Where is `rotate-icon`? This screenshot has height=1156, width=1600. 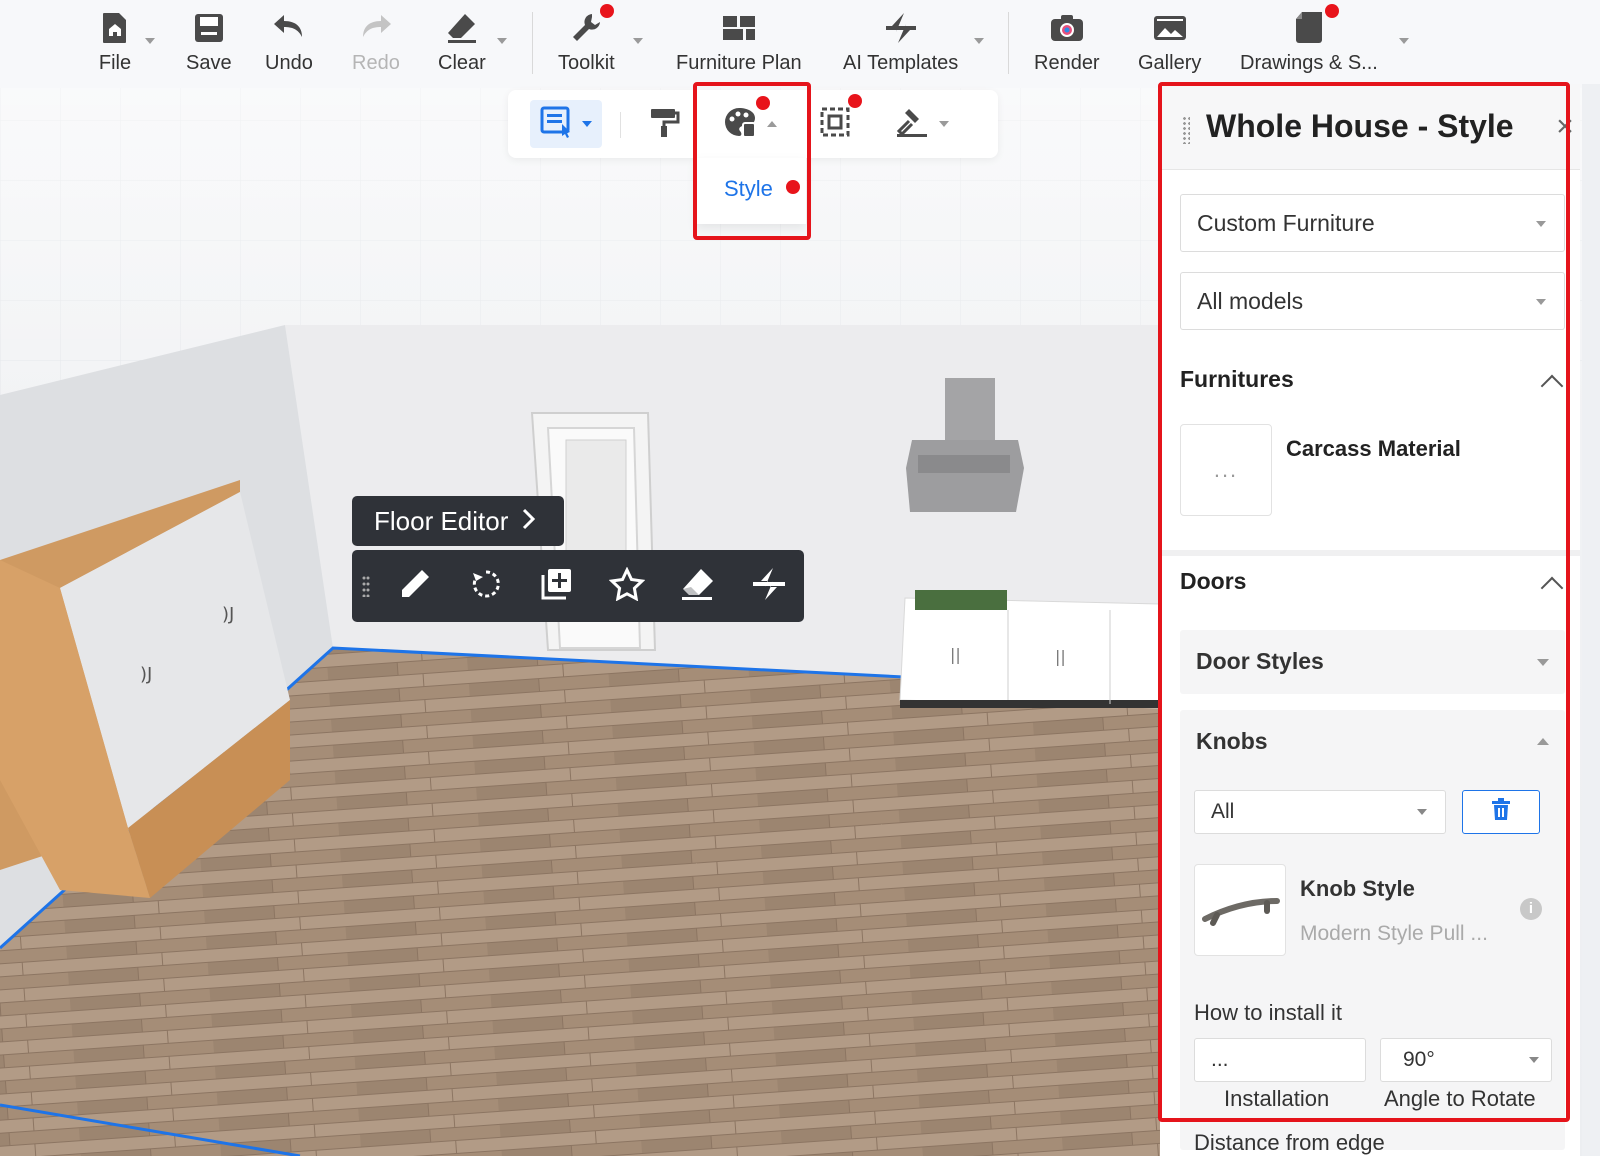 rotate-icon is located at coordinates (486, 586).